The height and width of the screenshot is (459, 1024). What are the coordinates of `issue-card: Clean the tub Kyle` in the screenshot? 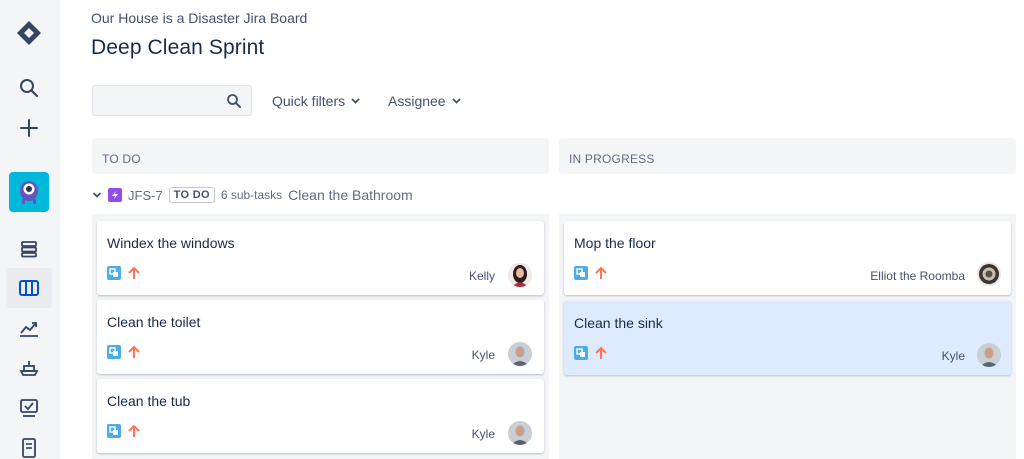 It's located at (320, 416).